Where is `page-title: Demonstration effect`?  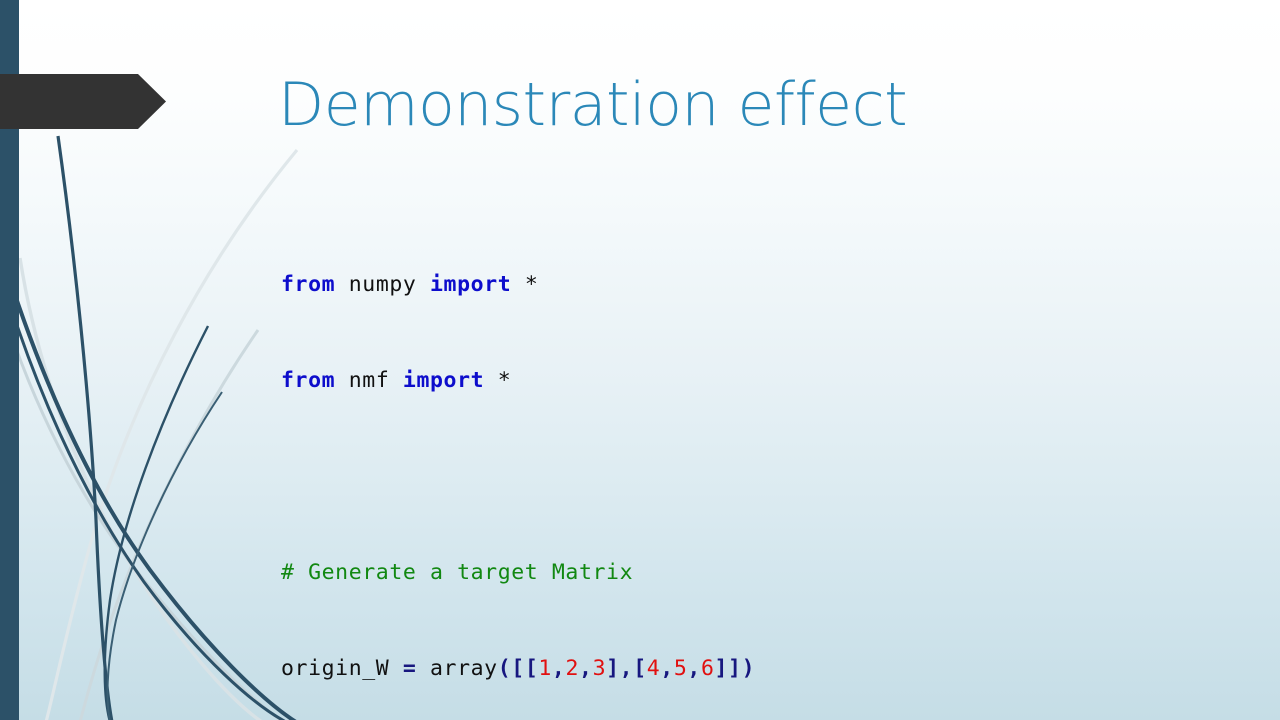 page-title: Demonstration effect is located at coordinates (593, 105).